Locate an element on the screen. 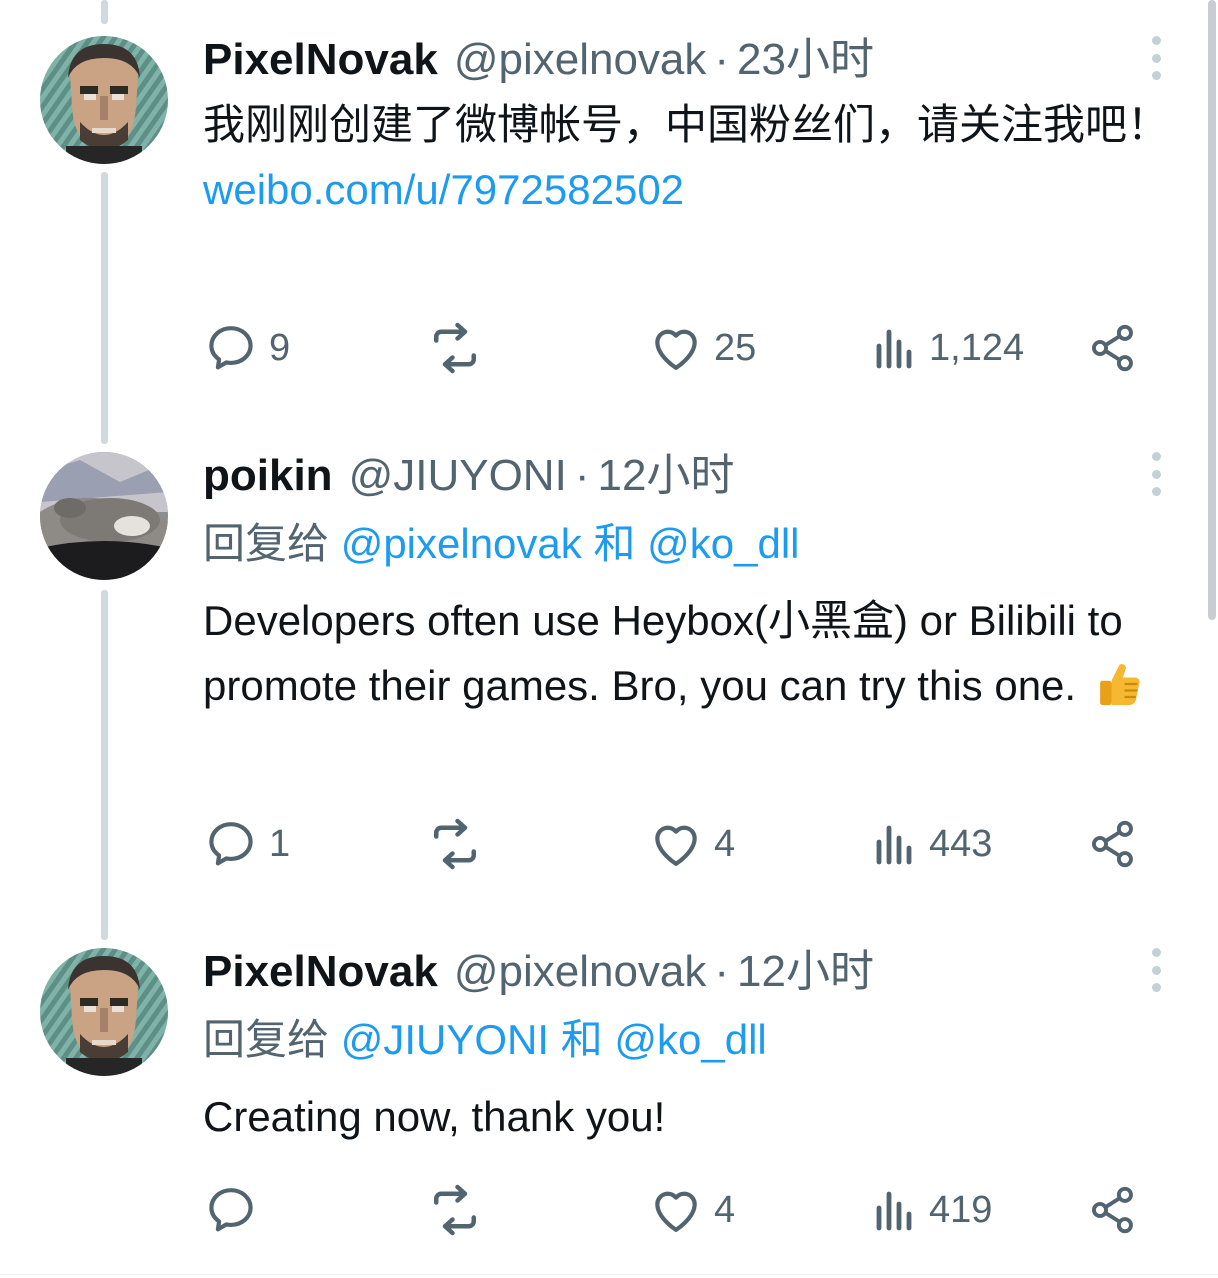 The image size is (1218, 1278). action-bar: 1 4 443 is located at coordinates (683, 844).